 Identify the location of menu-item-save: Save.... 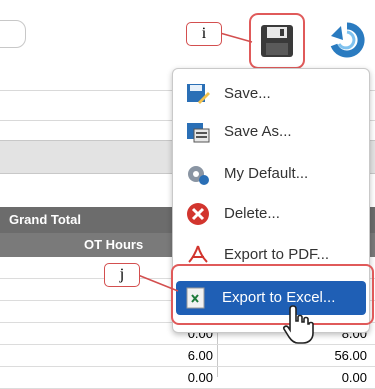
(271, 94).